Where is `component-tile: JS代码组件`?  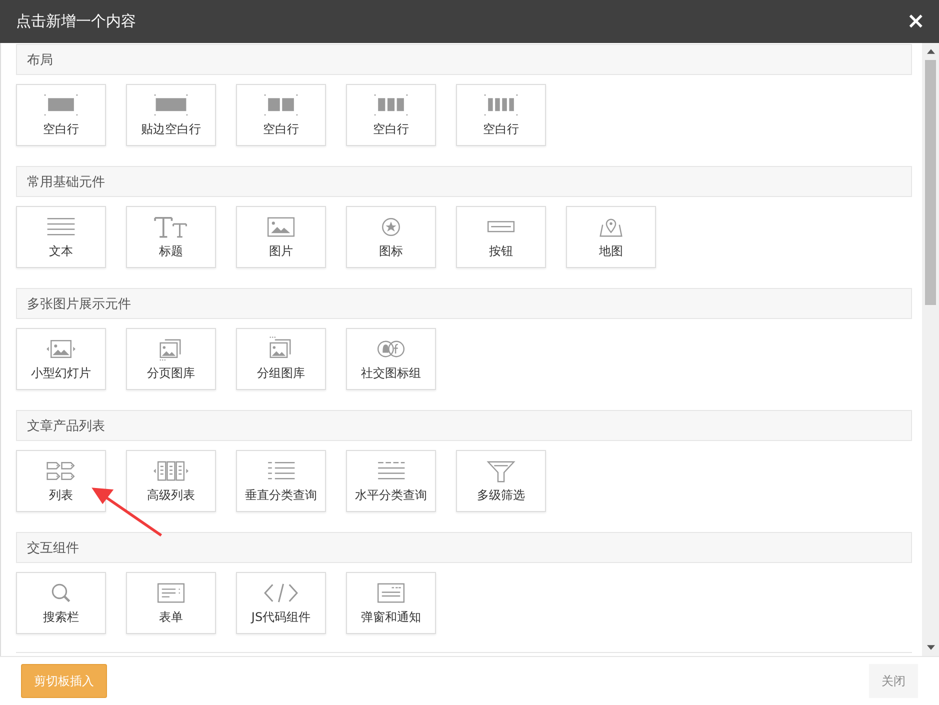 component-tile: JS代码组件 is located at coordinates (281, 603).